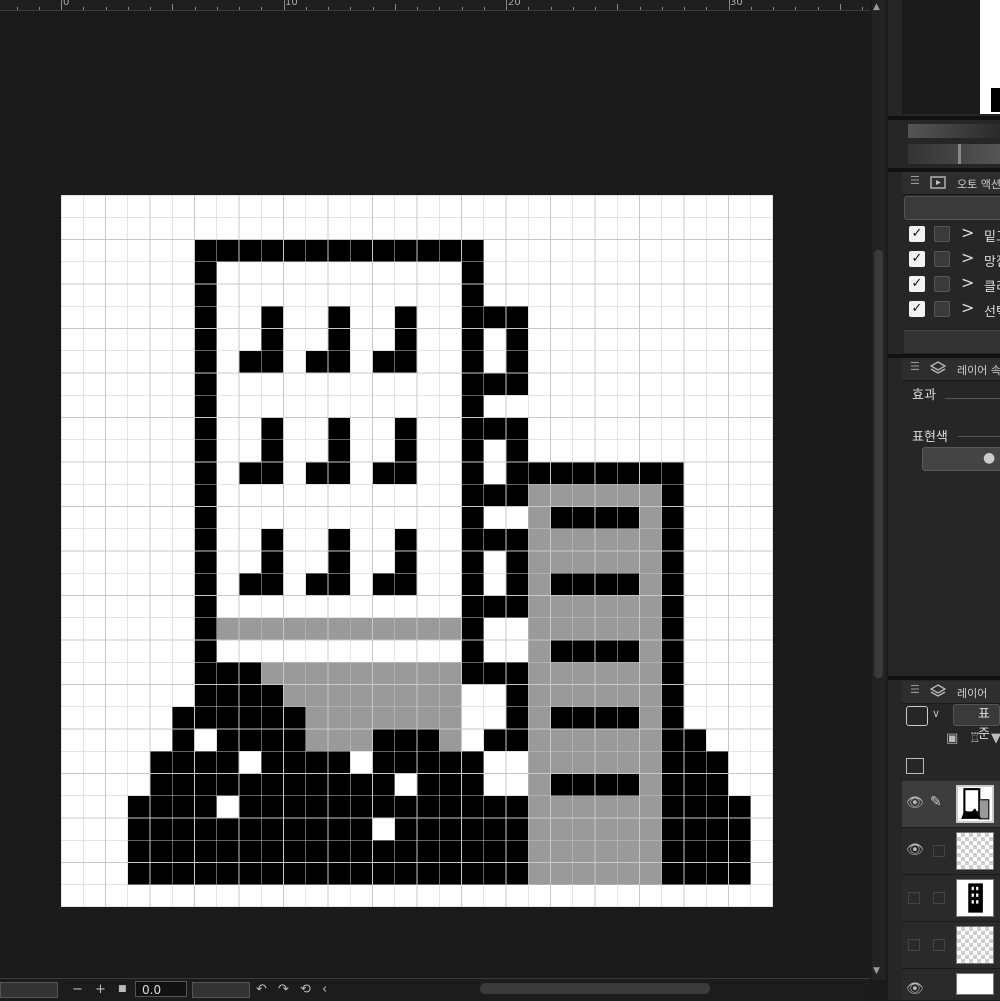 The width and height of the screenshot is (1000, 1001). Describe the element at coordinates (876, 7) in the screenshot. I see `scroll-up-icon: ▲` at that location.